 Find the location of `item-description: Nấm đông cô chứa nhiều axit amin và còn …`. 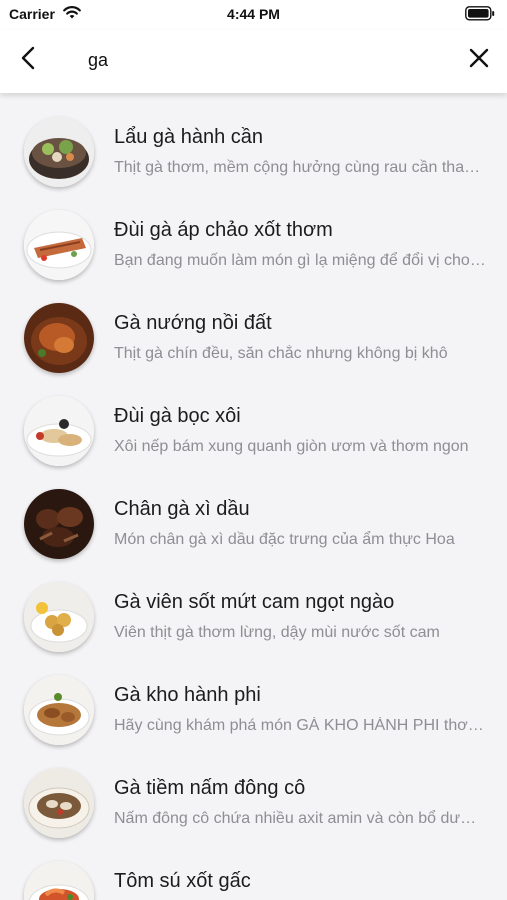

item-description: Nấm đông cô chứa nhiều axit amin và còn … is located at coordinates (300, 818).